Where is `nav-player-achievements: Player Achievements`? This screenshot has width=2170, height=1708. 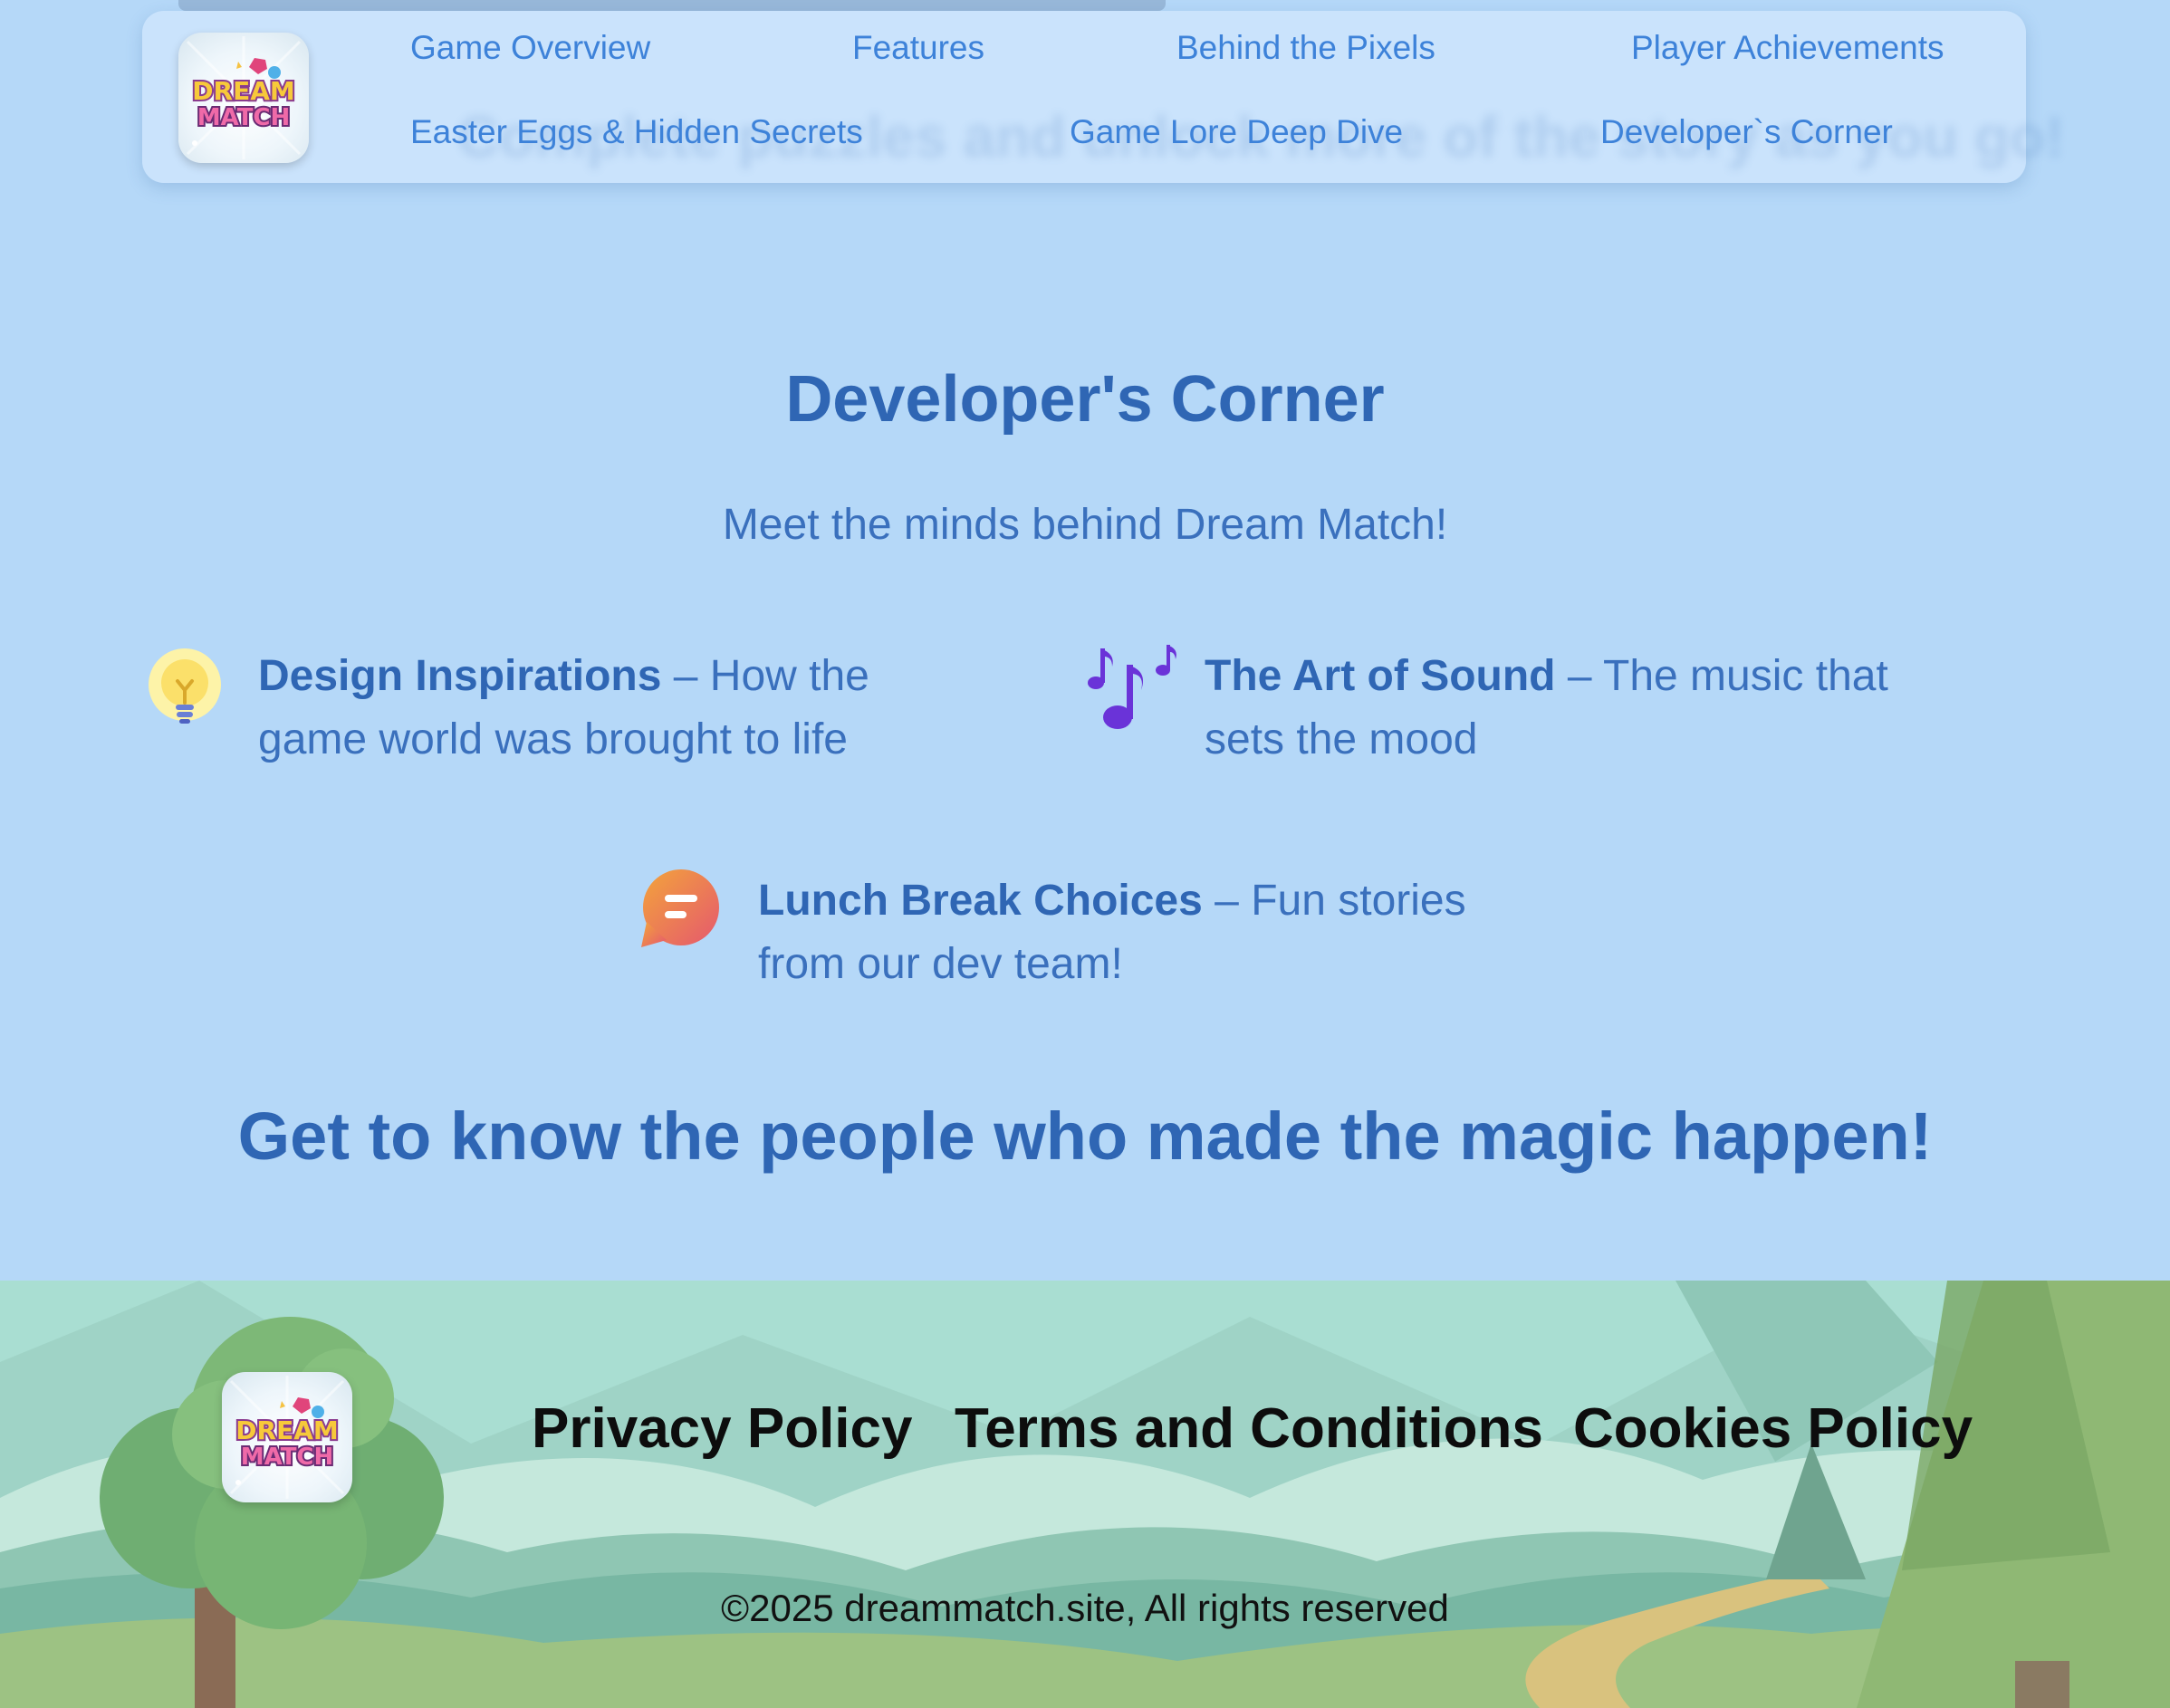 nav-player-achievements: Player Achievements is located at coordinates (1788, 48).